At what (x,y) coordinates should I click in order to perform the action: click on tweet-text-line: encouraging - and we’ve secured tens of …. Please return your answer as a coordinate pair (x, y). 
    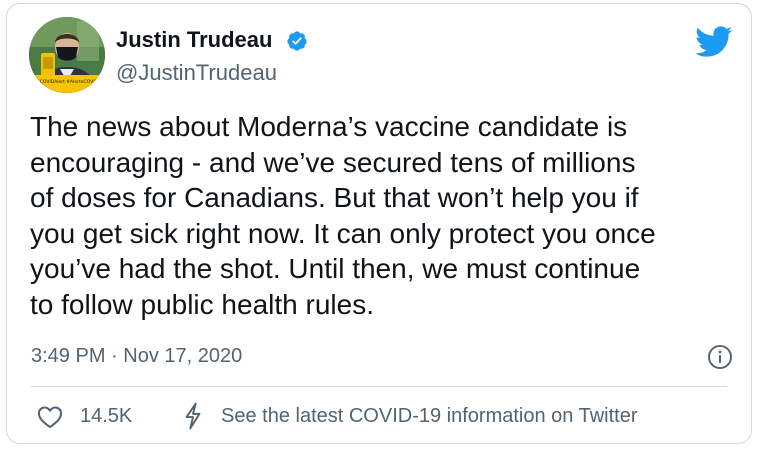
    Looking at the image, I should click on (333, 162).